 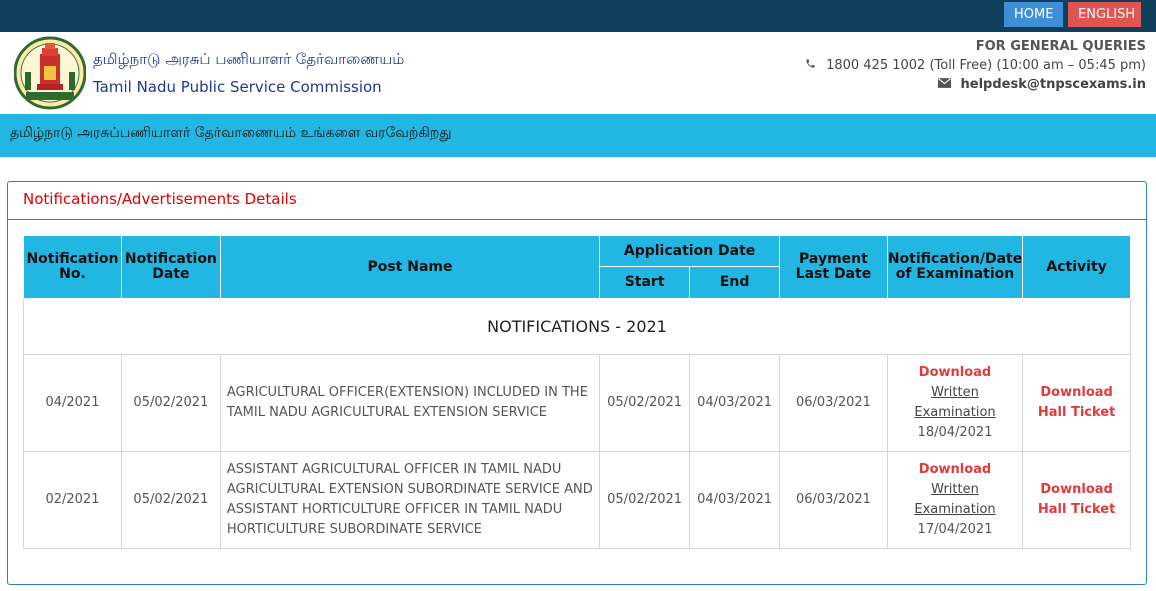 I want to click on org-name-tamil: தமிழ்நாடு அரசுப் பணியாளர் தேர்வாணையம், so click(x=249, y=59).